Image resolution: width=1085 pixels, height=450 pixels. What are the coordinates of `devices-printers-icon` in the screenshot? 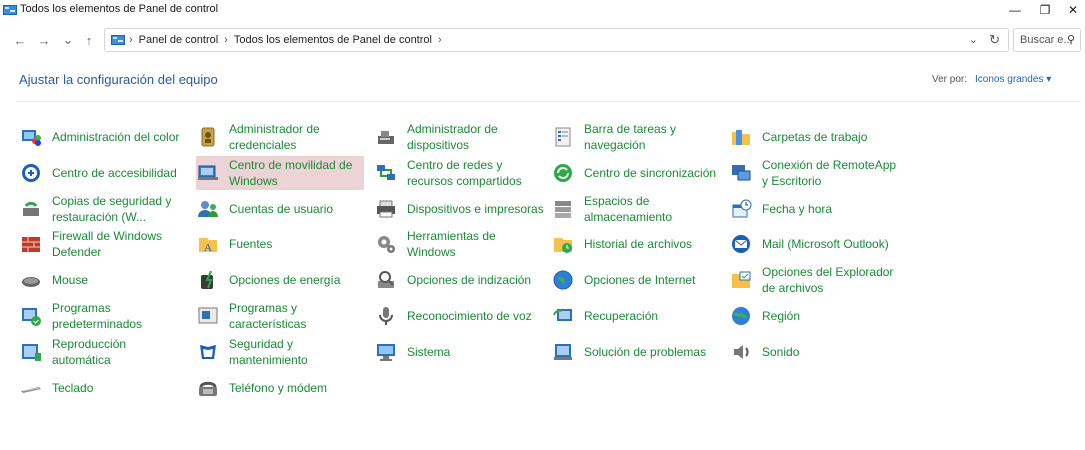 It's located at (386, 209).